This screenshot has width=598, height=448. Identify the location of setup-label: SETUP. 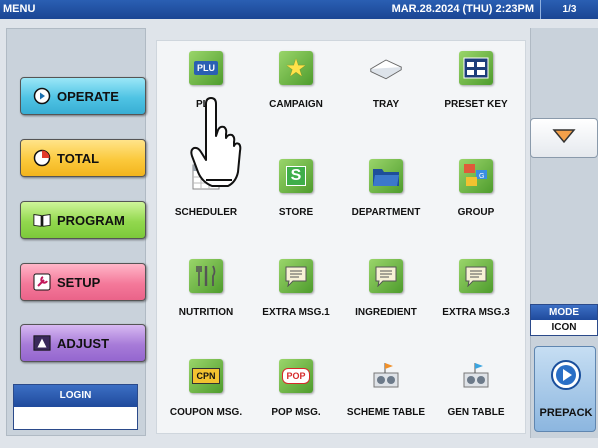
(79, 282).